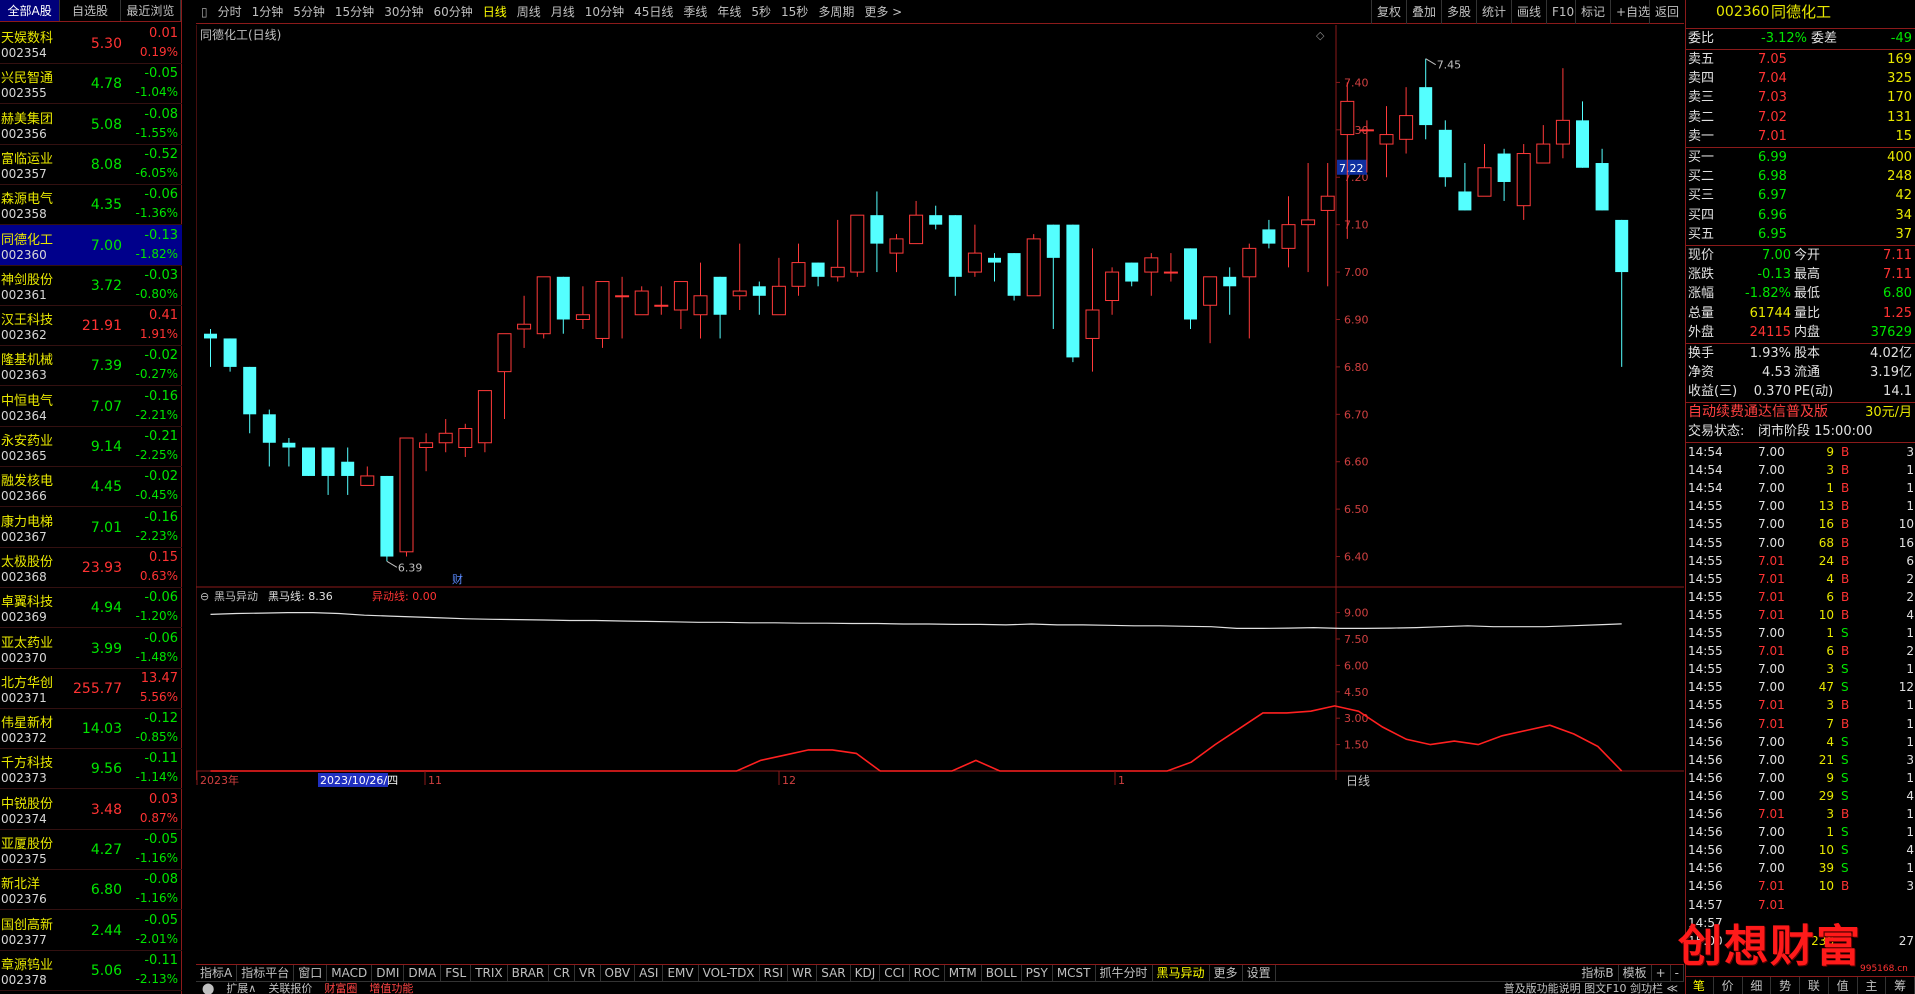 The image size is (1915, 994). Describe the element at coordinates (1785, 985) in the screenshot. I see `quote-tab: 势` at that location.